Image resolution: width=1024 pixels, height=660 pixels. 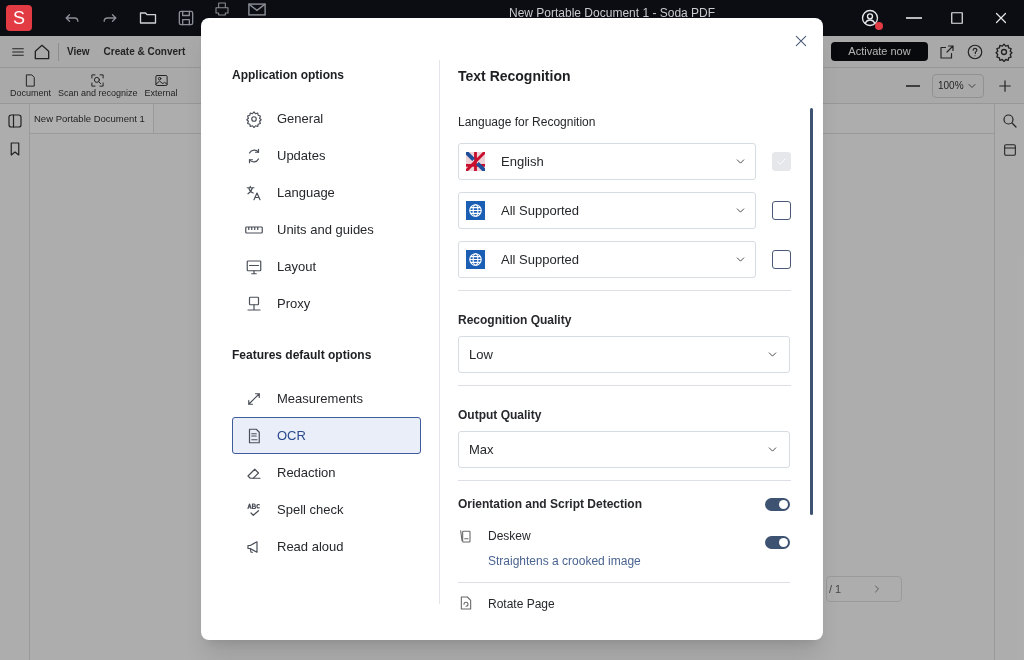 What do you see at coordinates (550, 504) in the screenshot?
I see `option-label: Orientation and Script Detection` at bounding box center [550, 504].